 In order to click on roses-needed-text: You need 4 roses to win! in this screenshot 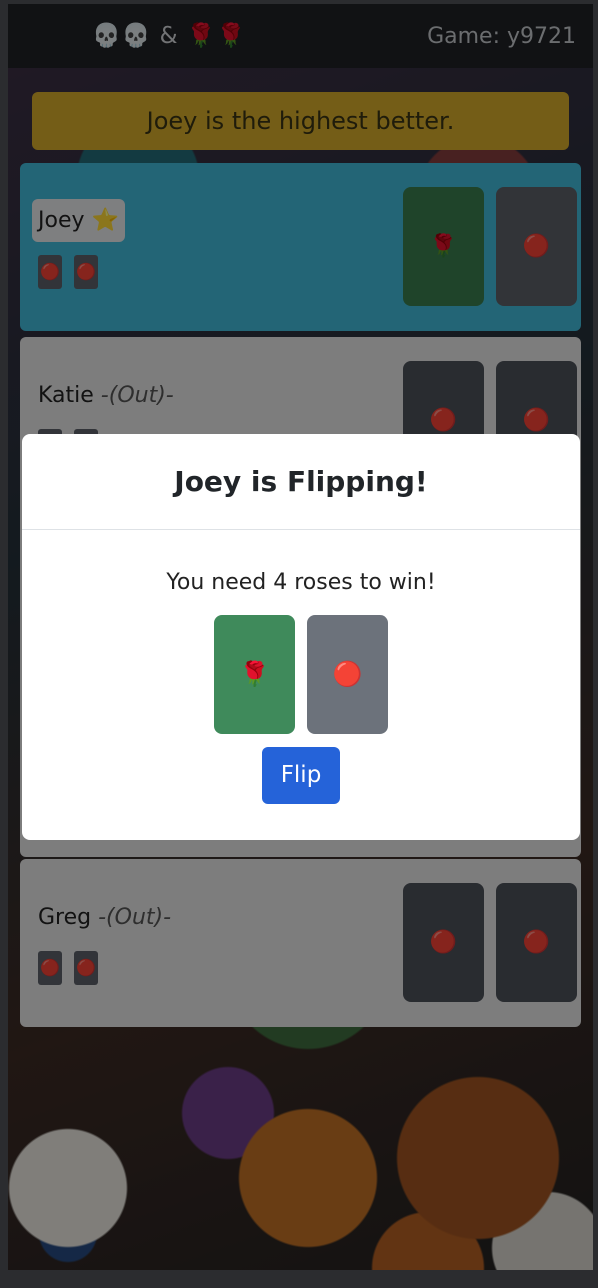, I will do `click(301, 582)`.